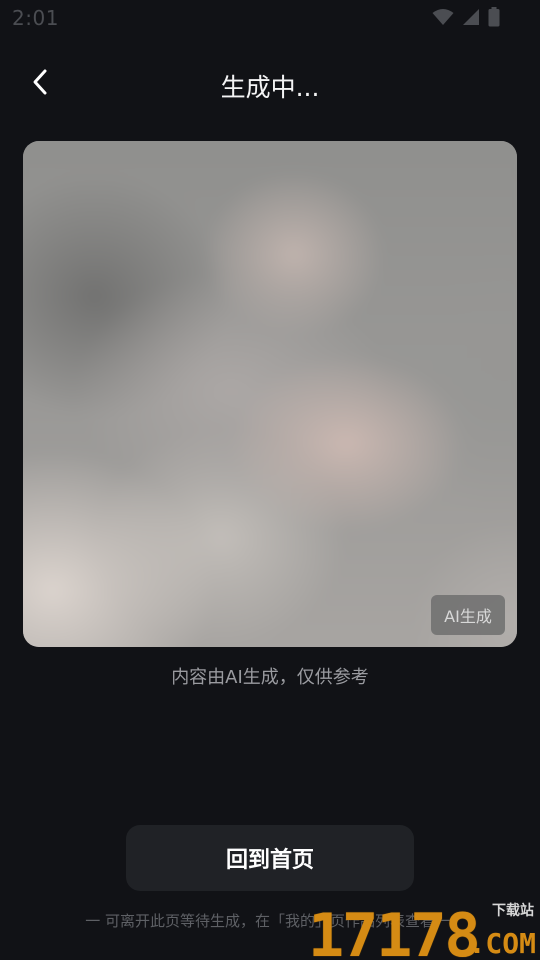  What do you see at coordinates (471, 17) in the screenshot?
I see `cellular-signal-icon` at bounding box center [471, 17].